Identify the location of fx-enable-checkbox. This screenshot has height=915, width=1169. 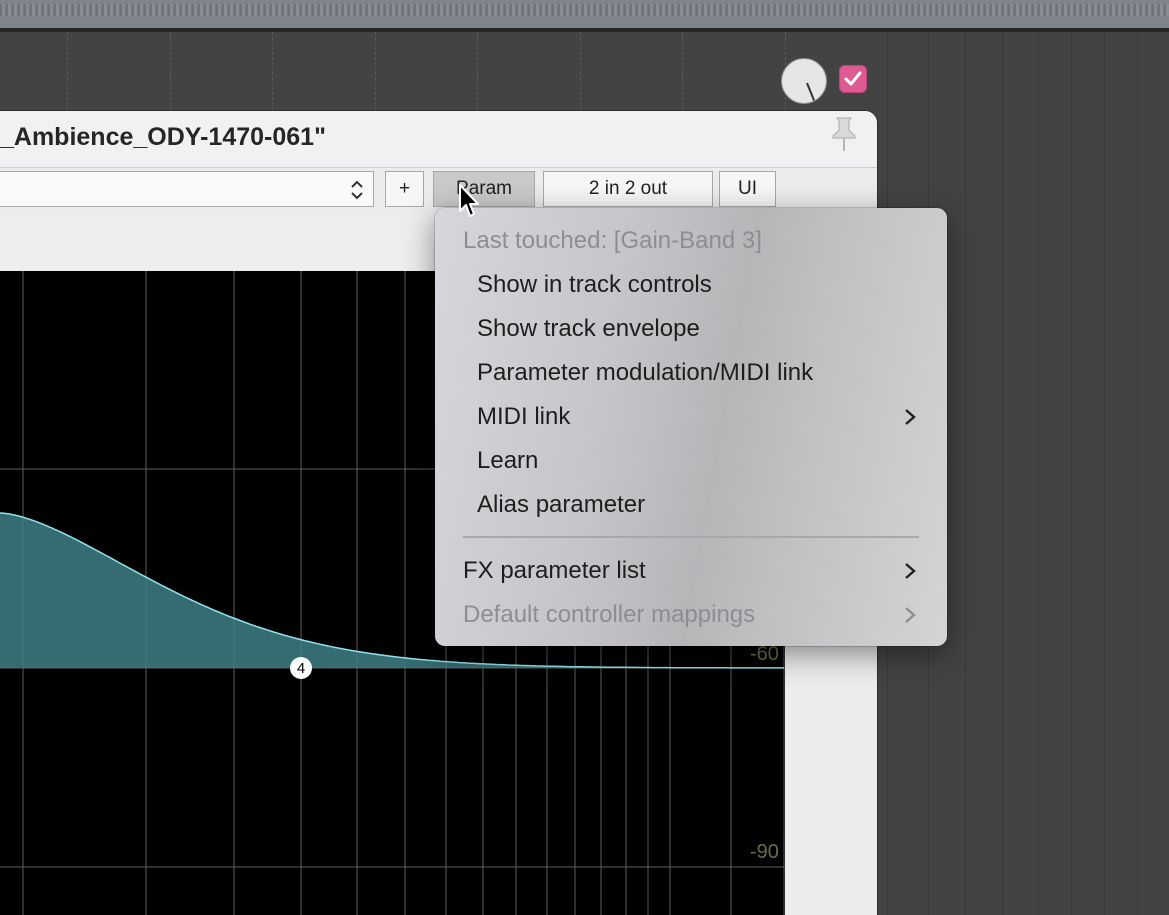
(853, 79).